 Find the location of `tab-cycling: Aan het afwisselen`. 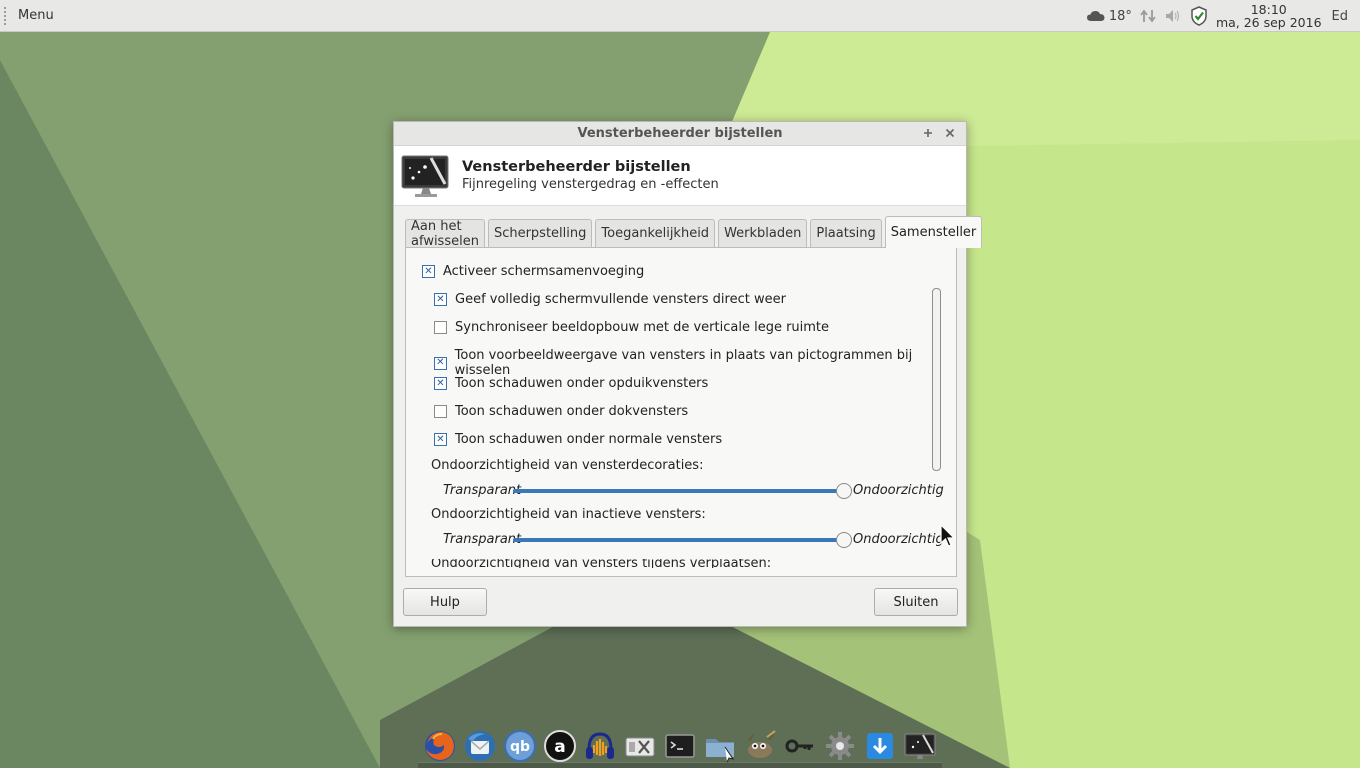

tab-cycling: Aan het afwisselen is located at coordinates (445, 234).